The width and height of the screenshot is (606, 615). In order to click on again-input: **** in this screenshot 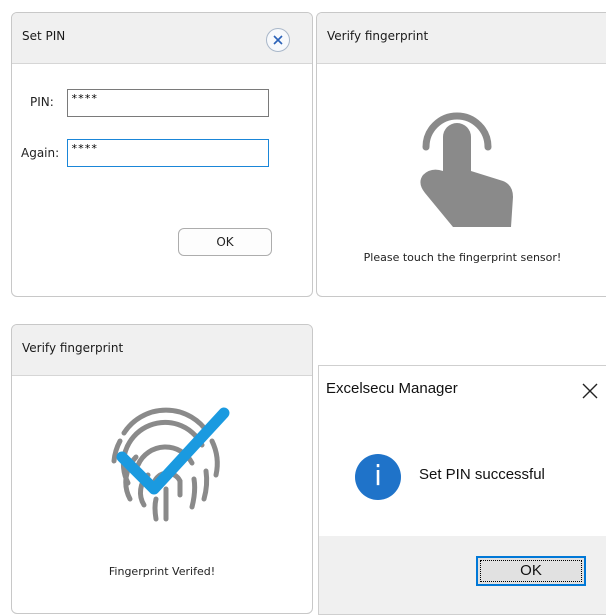, I will do `click(168, 153)`.